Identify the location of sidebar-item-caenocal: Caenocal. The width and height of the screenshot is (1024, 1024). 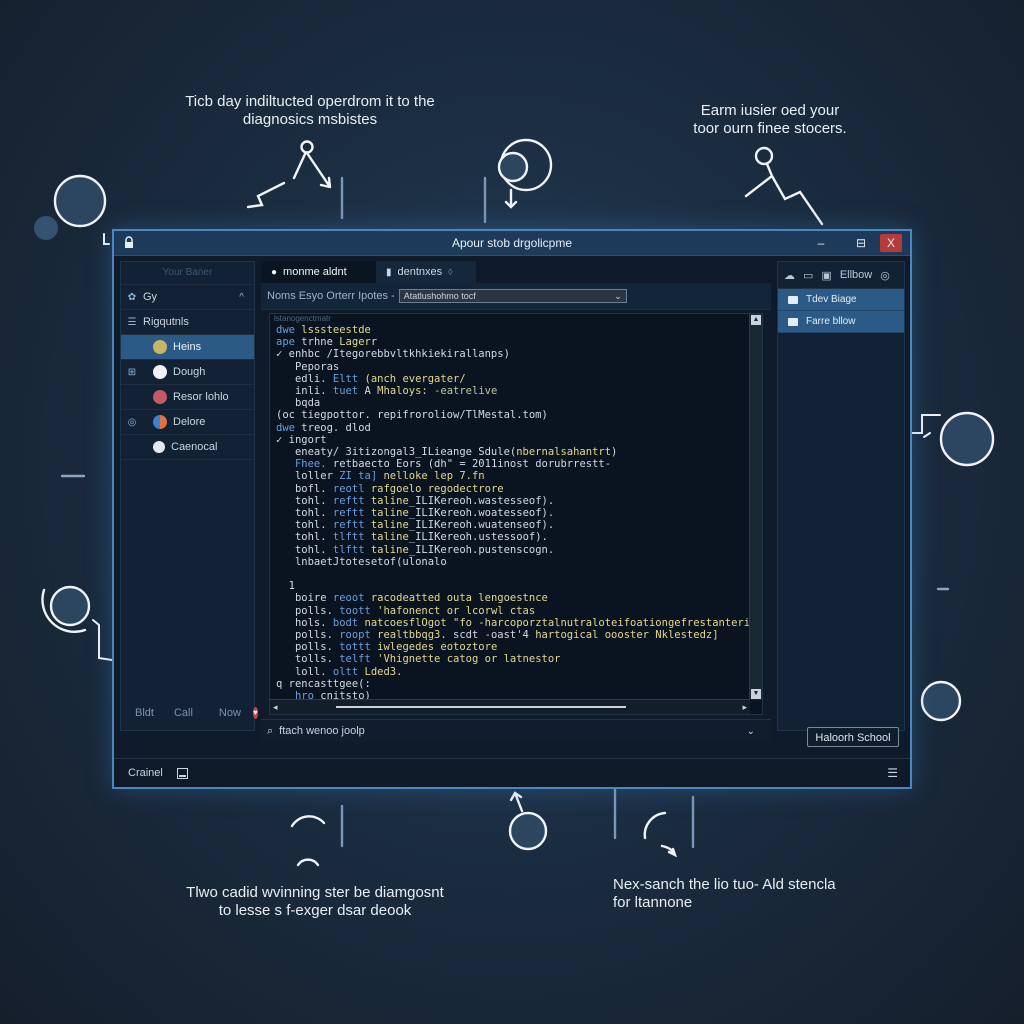
(187, 447).